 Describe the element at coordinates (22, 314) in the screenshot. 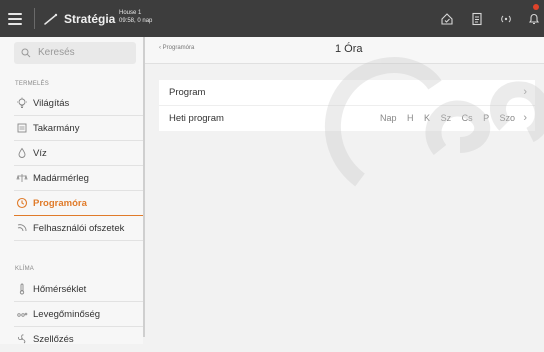

I see `air-quality-icon` at that location.